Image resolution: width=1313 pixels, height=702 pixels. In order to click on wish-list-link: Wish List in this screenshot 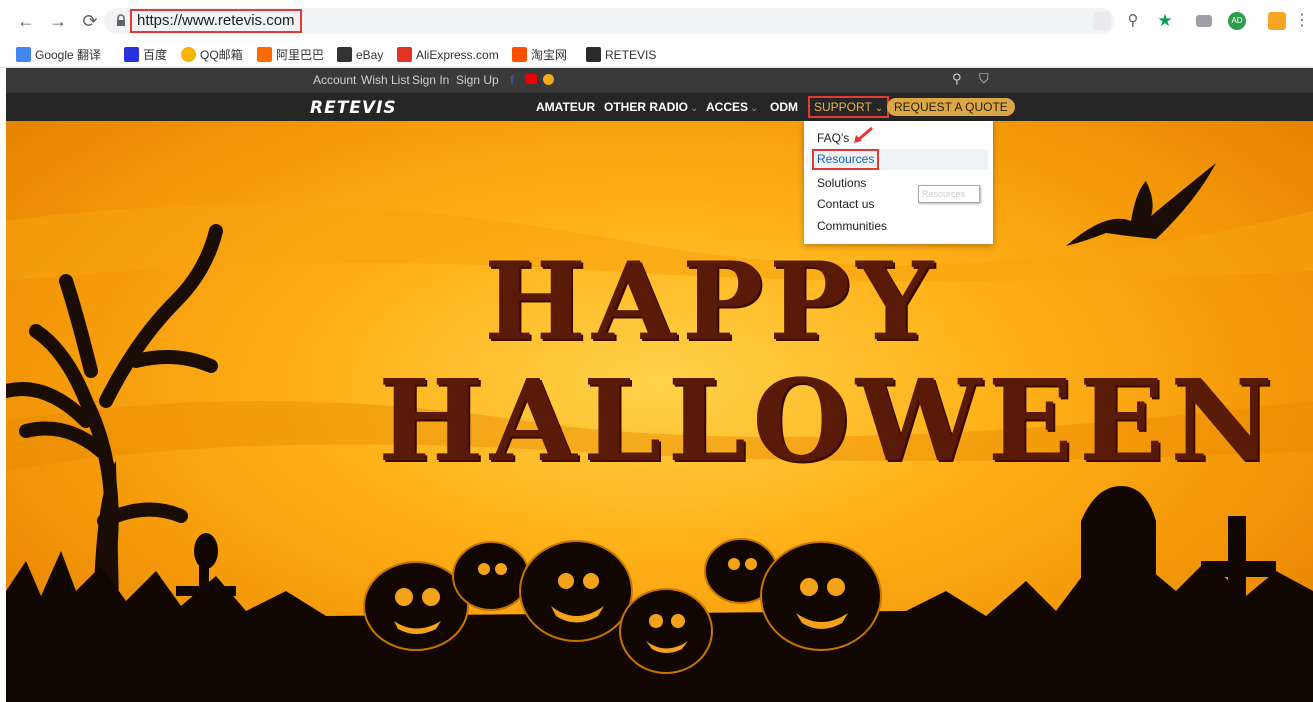, I will do `click(385, 80)`.